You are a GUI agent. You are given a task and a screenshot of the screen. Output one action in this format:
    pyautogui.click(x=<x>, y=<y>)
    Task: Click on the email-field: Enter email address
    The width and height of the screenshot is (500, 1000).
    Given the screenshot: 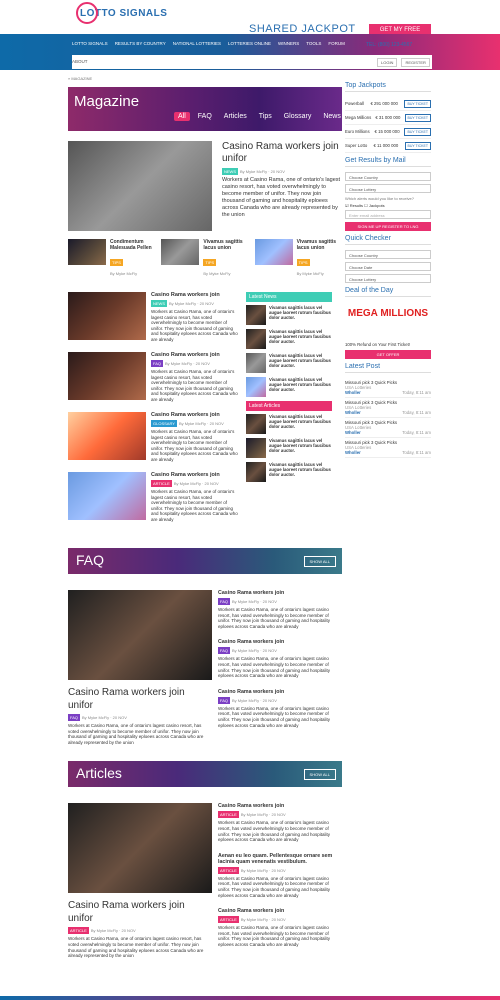 What is the action you would take?
    pyautogui.click(x=388, y=214)
    